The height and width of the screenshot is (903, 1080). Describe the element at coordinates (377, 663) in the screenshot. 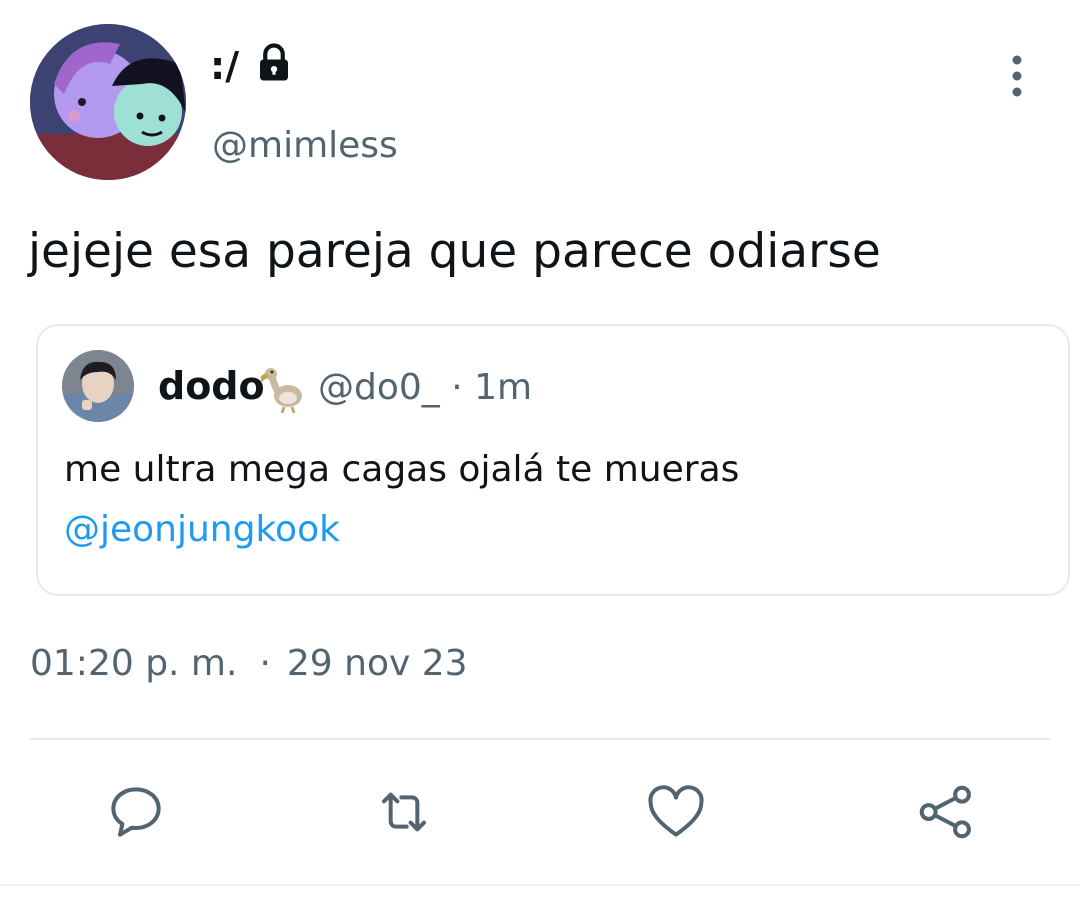

I see `tweet-date: 29 nov 23` at that location.